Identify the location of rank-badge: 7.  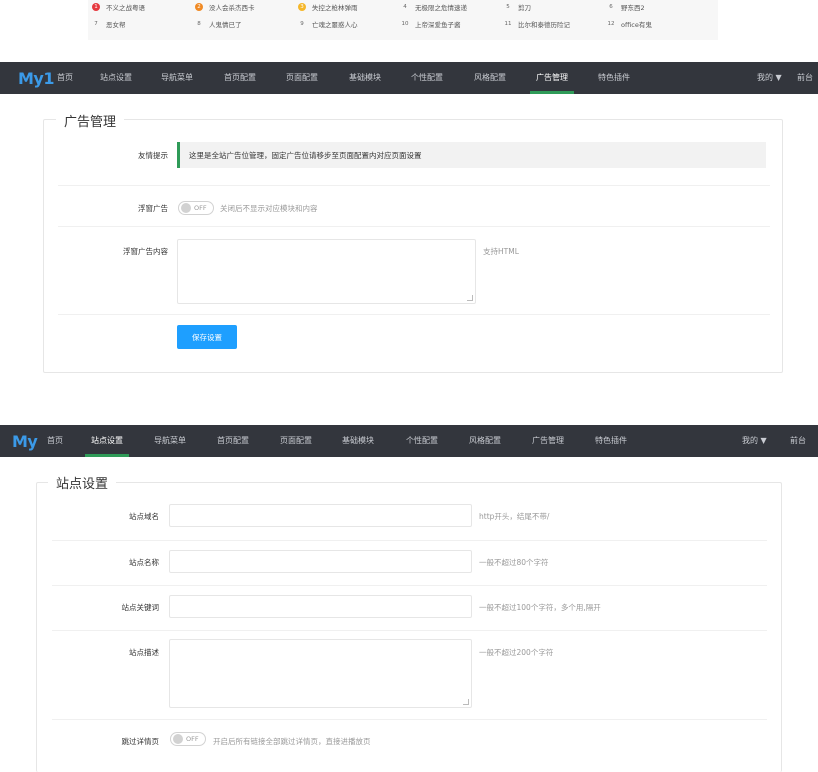
(96, 24).